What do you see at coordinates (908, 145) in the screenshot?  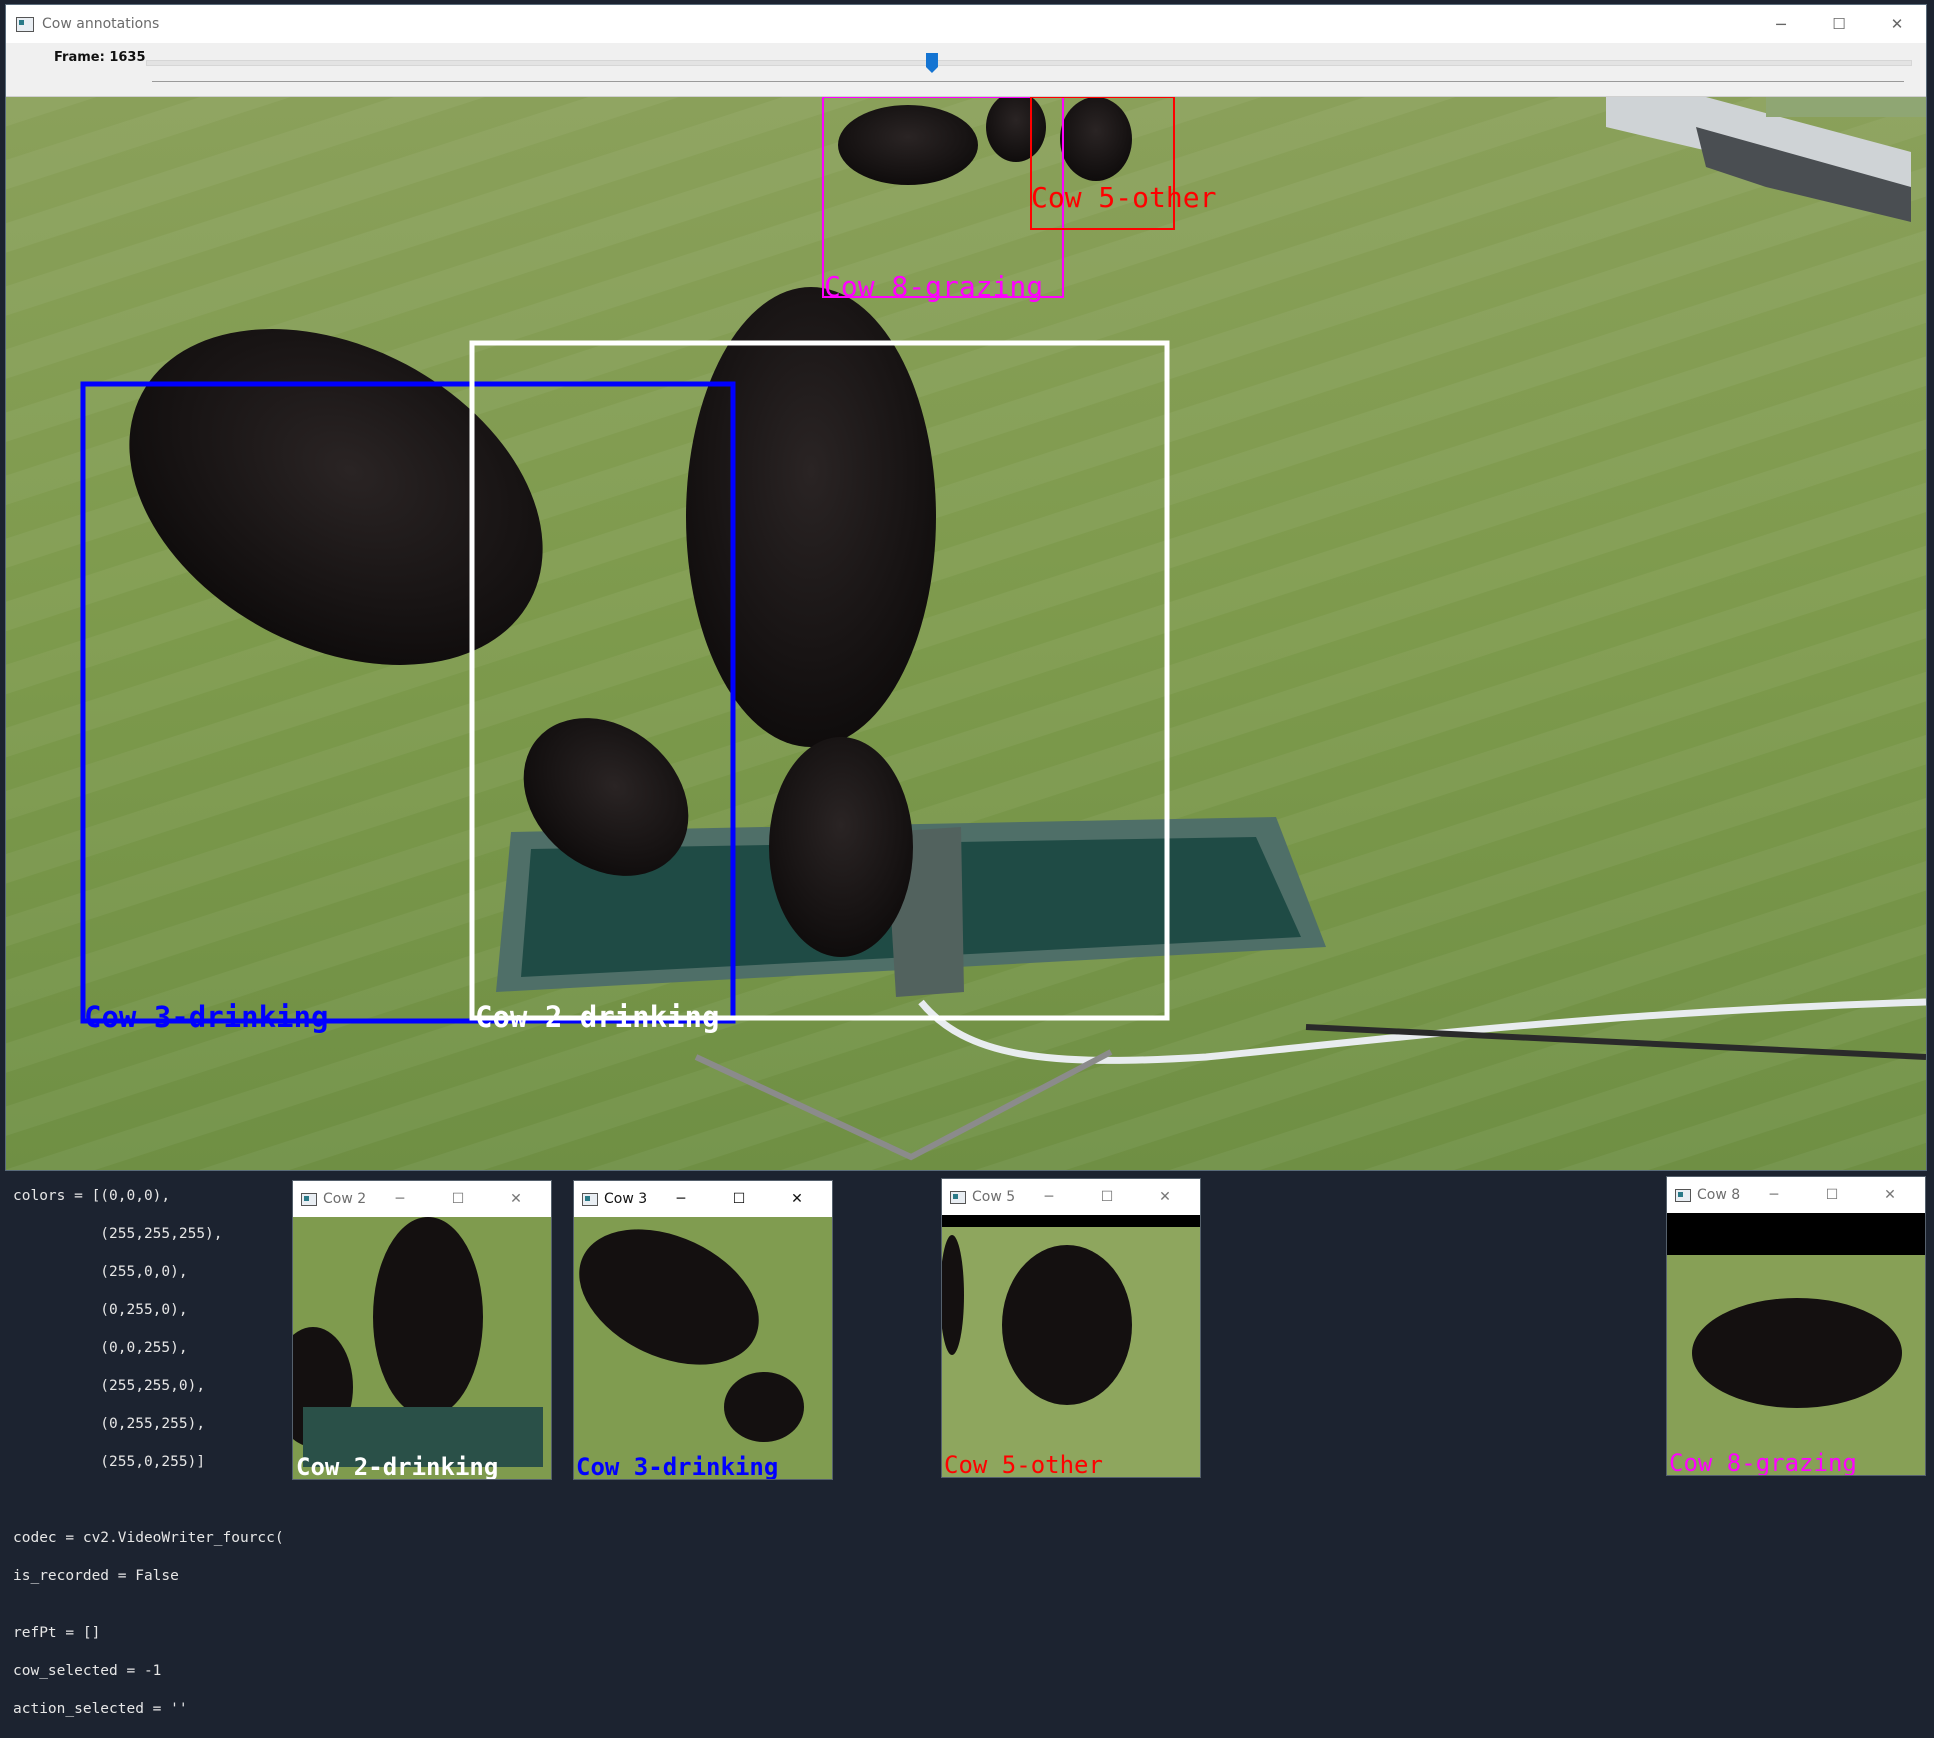 I see `cow-8-shape` at bounding box center [908, 145].